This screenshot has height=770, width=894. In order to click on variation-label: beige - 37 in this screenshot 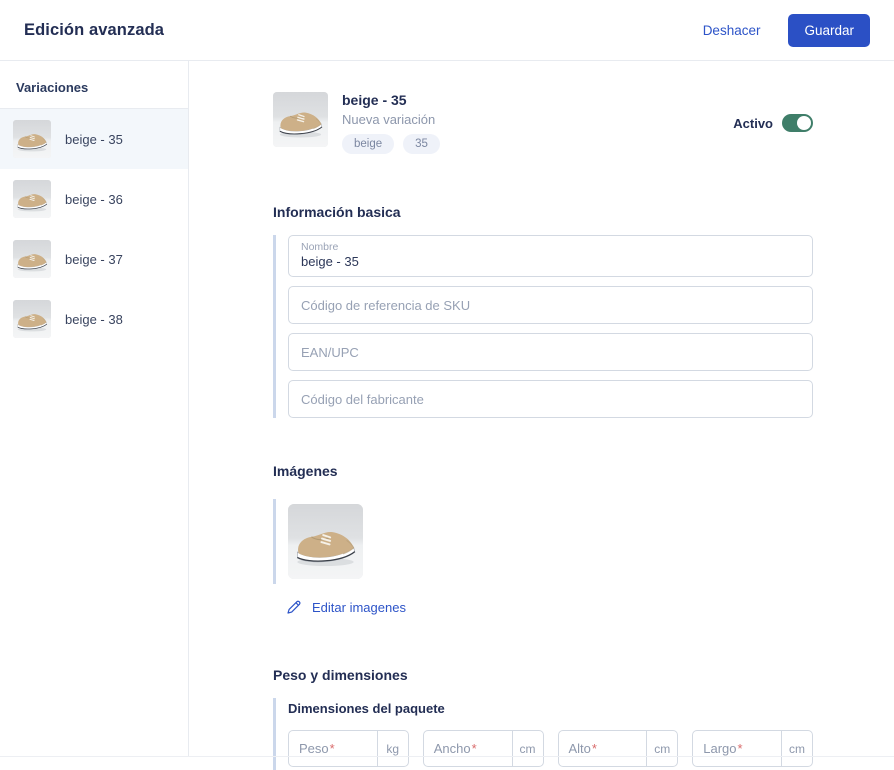, I will do `click(94, 259)`.